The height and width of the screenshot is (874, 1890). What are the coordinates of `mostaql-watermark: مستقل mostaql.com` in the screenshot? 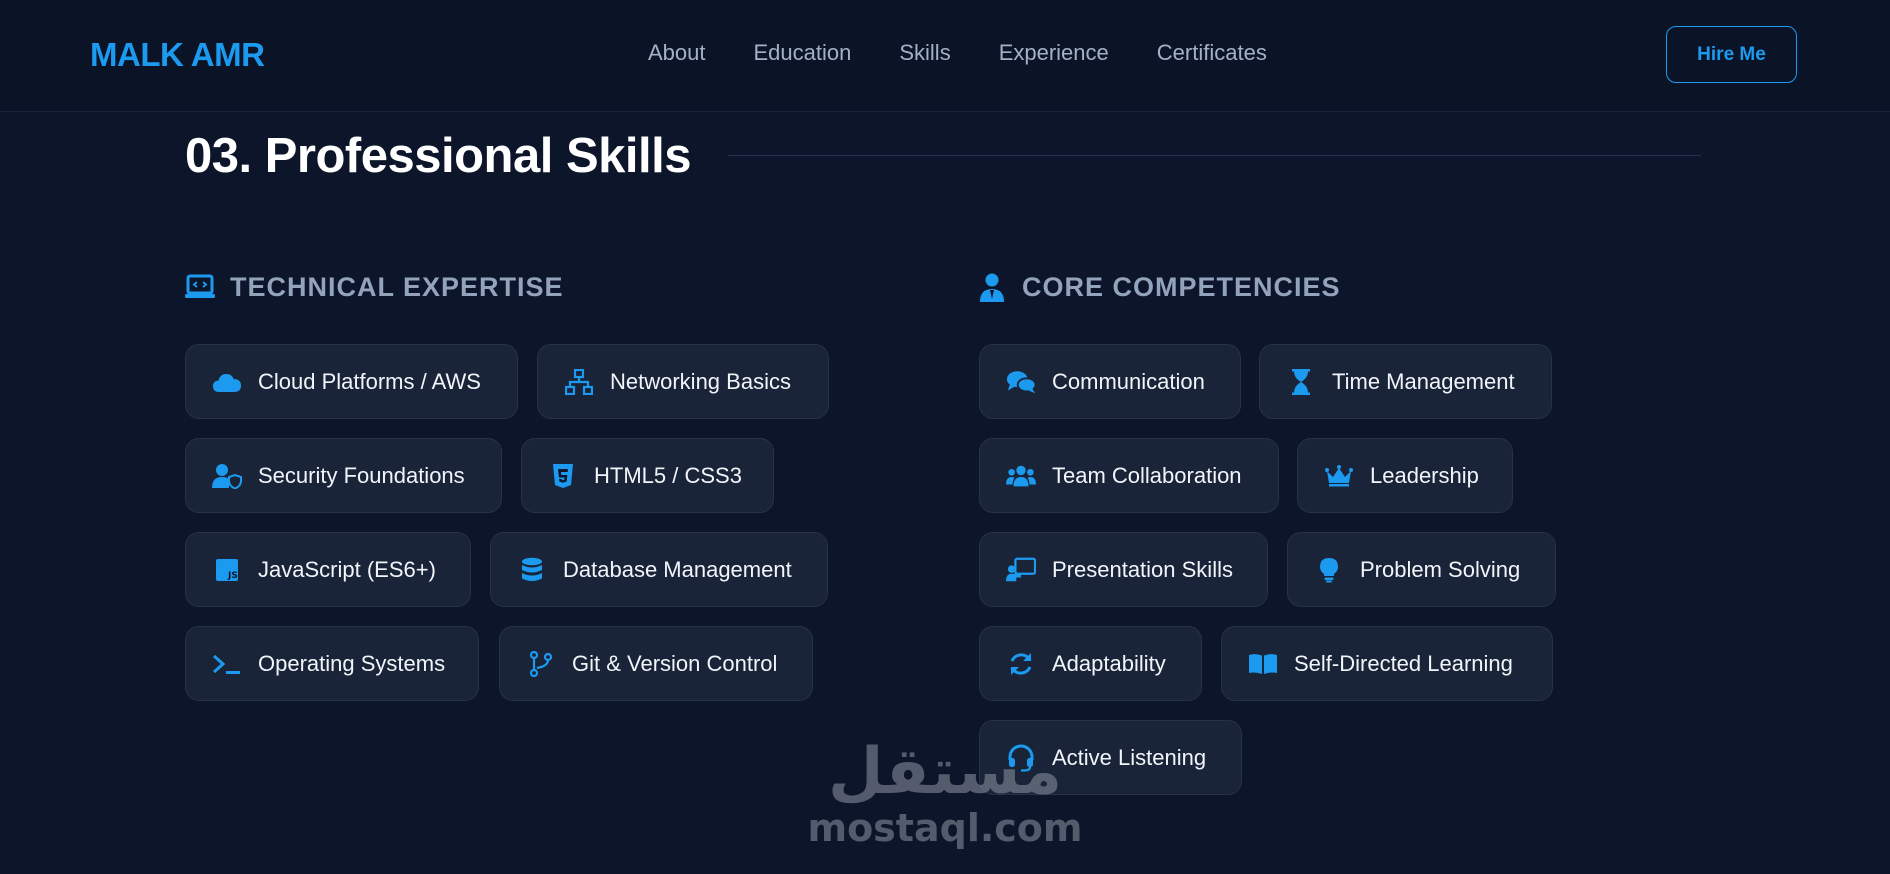 It's located at (944, 797).